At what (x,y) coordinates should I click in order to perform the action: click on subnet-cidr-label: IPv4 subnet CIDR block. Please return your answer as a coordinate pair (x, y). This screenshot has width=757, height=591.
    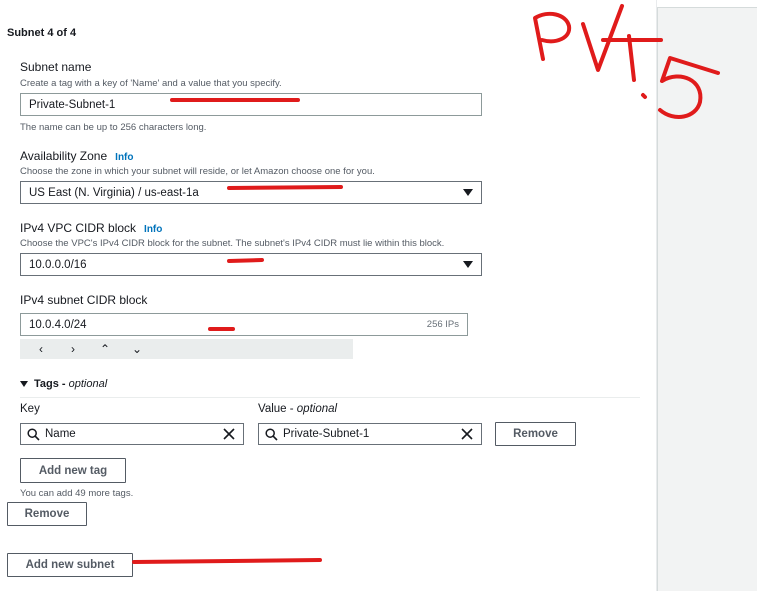
    Looking at the image, I should click on (84, 300).